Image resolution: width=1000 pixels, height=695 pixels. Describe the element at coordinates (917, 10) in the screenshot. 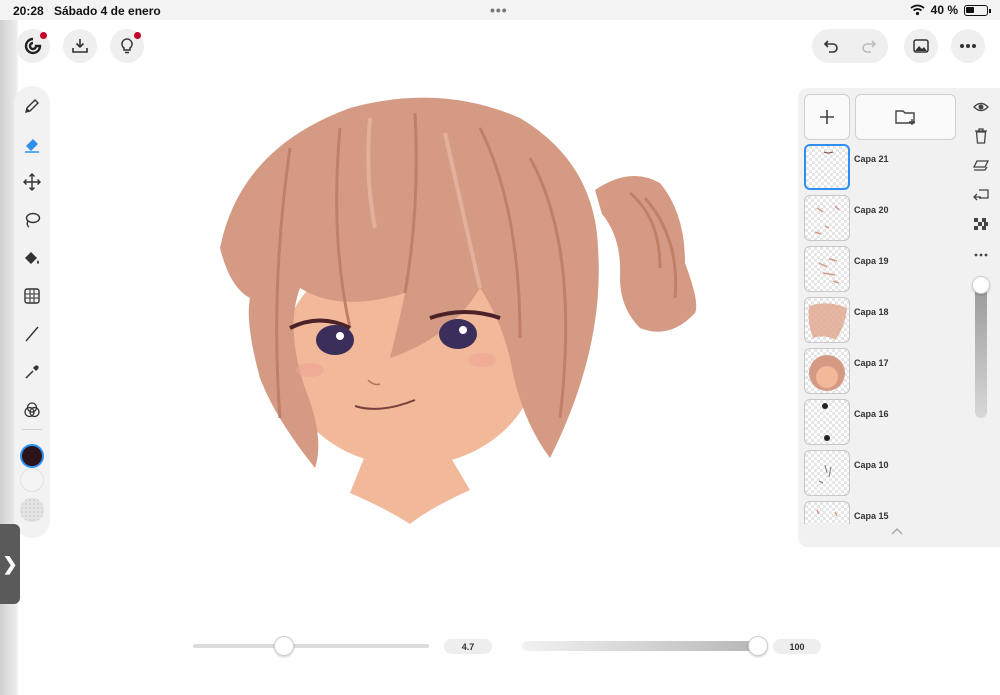

I see `wifi-icon` at that location.